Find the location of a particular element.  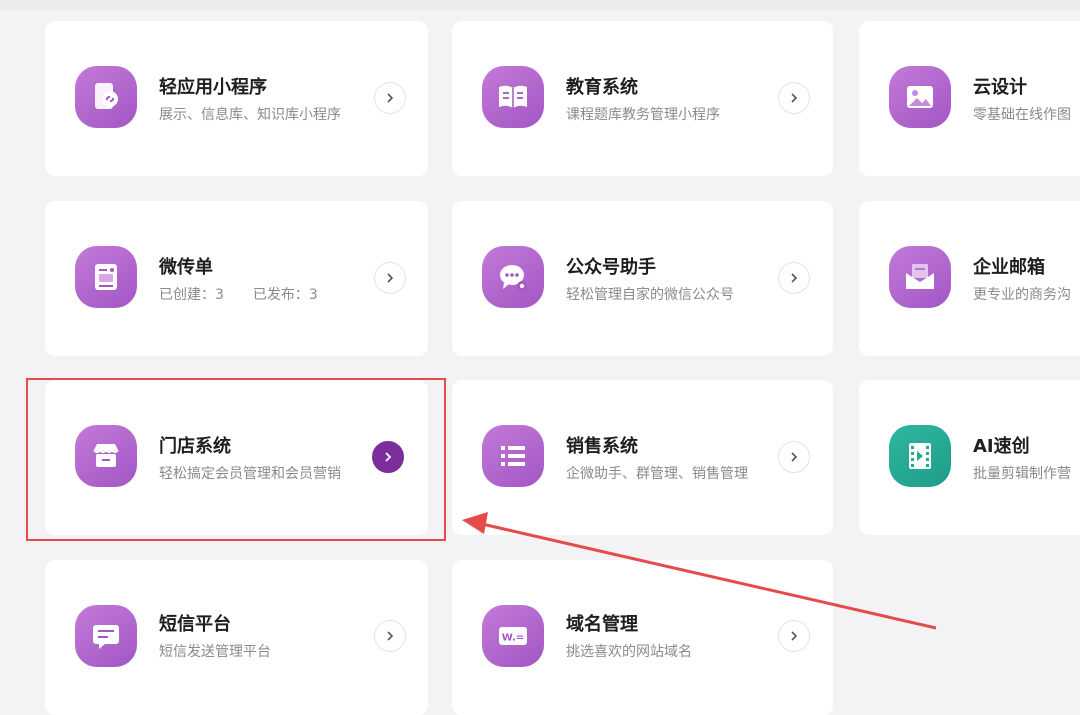

card-enterprise-mail: 企业邮箱 更专业的商务沟 is located at coordinates (969, 278).